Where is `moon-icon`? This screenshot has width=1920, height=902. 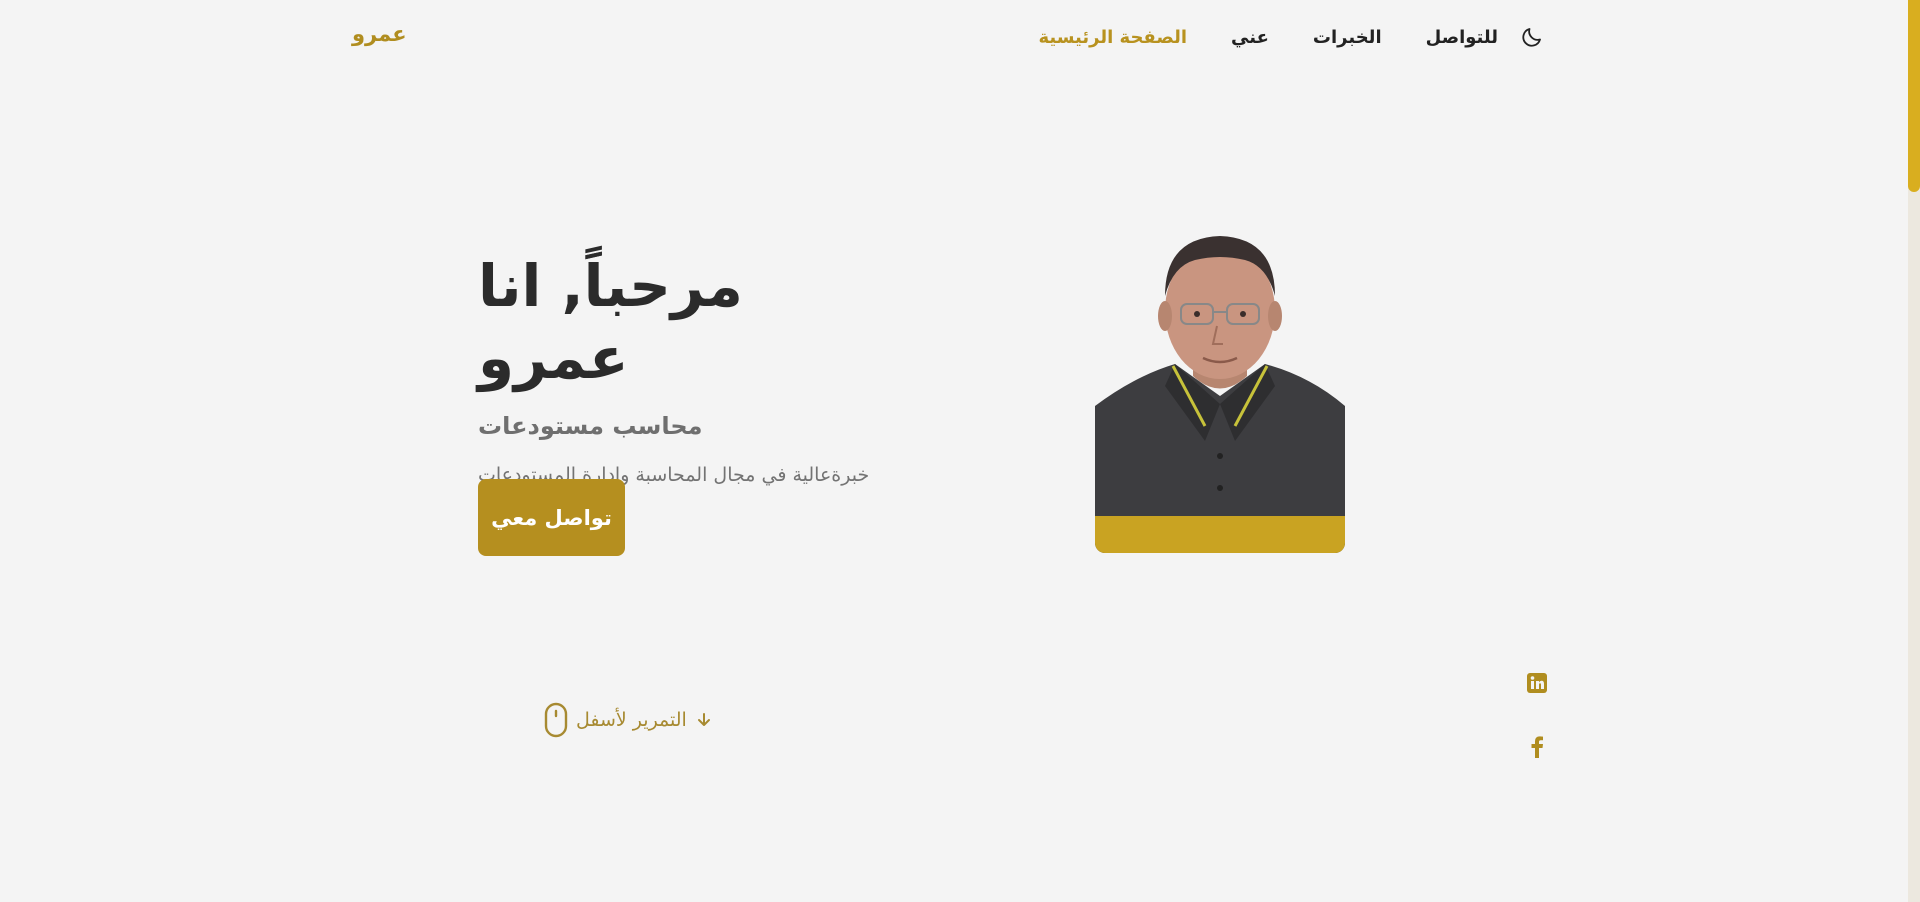
moon-icon is located at coordinates (1531, 37).